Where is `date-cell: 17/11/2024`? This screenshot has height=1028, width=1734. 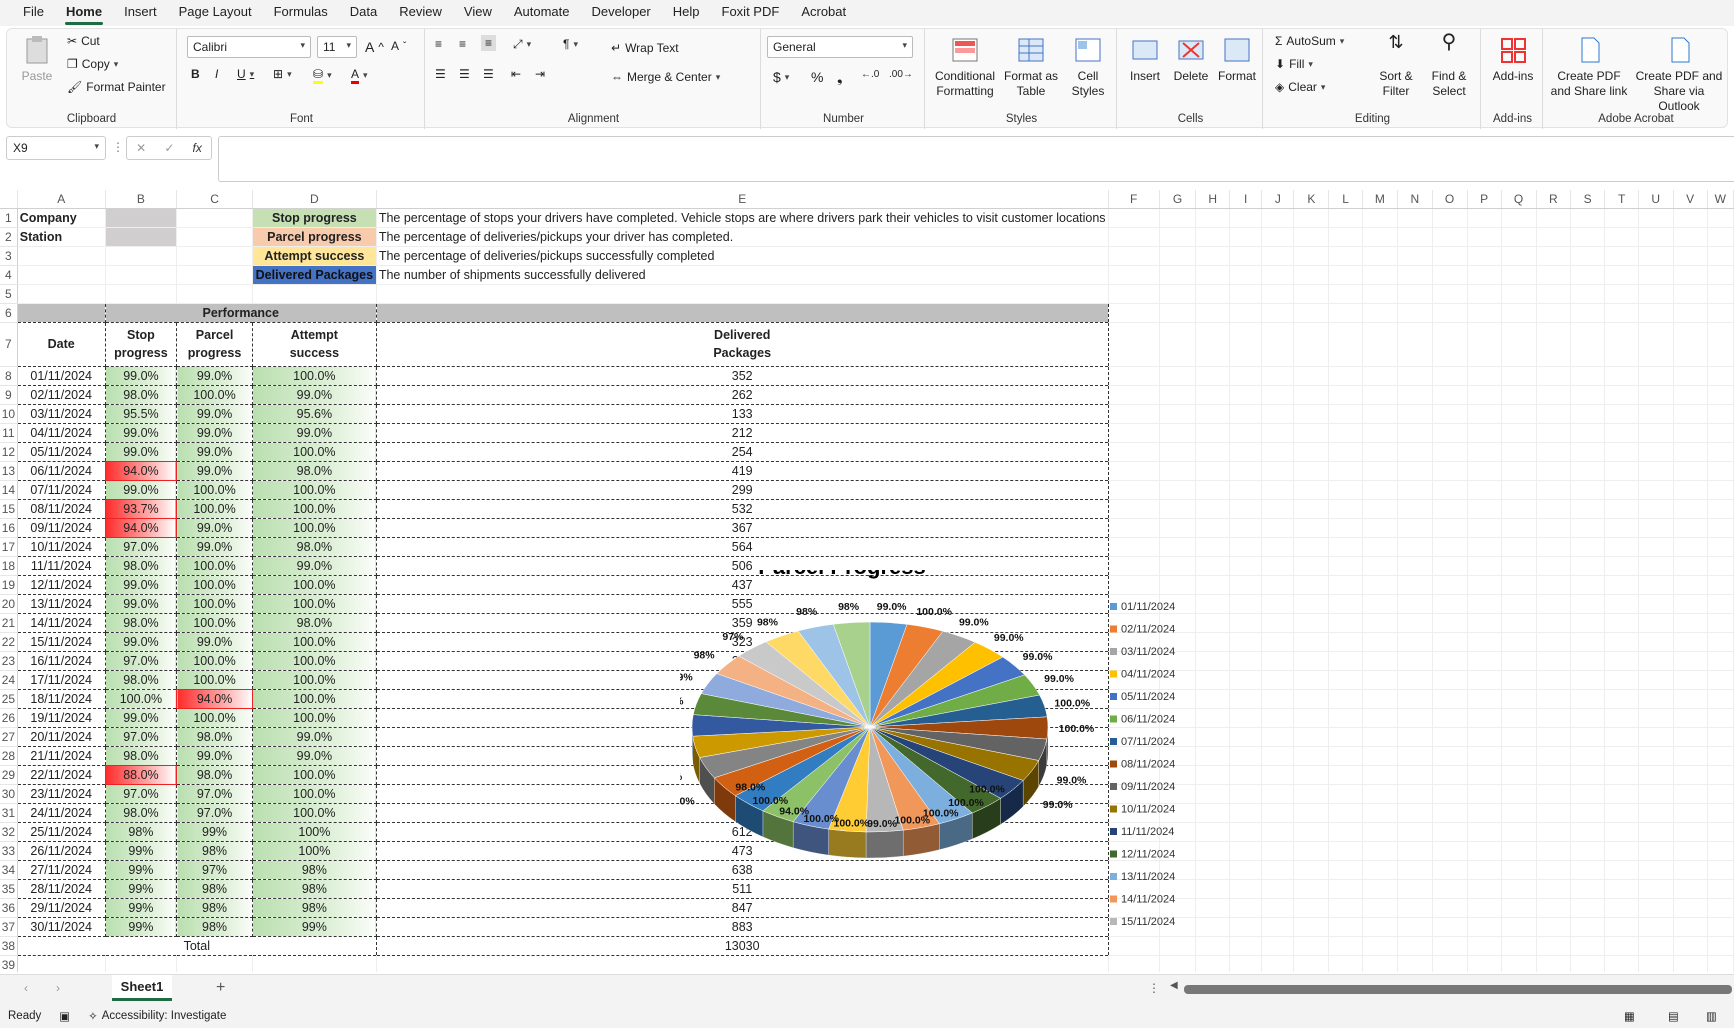 date-cell: 17/11/2024 is located at coordinates (61, 679).